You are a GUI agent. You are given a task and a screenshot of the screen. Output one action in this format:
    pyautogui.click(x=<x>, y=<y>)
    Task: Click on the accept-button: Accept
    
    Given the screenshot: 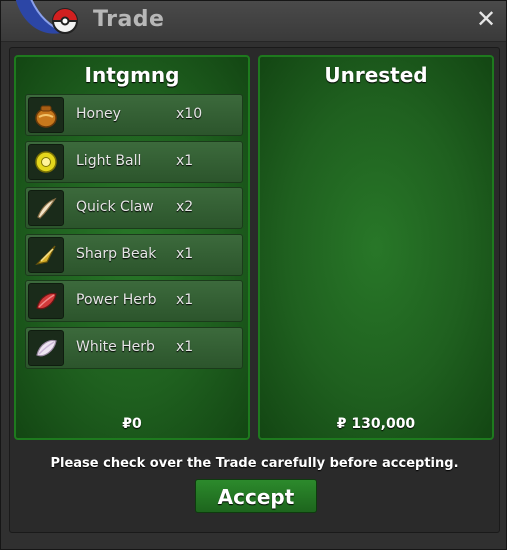 What is the action you would take?
    pyautogui.click(x=256, y=496)
    